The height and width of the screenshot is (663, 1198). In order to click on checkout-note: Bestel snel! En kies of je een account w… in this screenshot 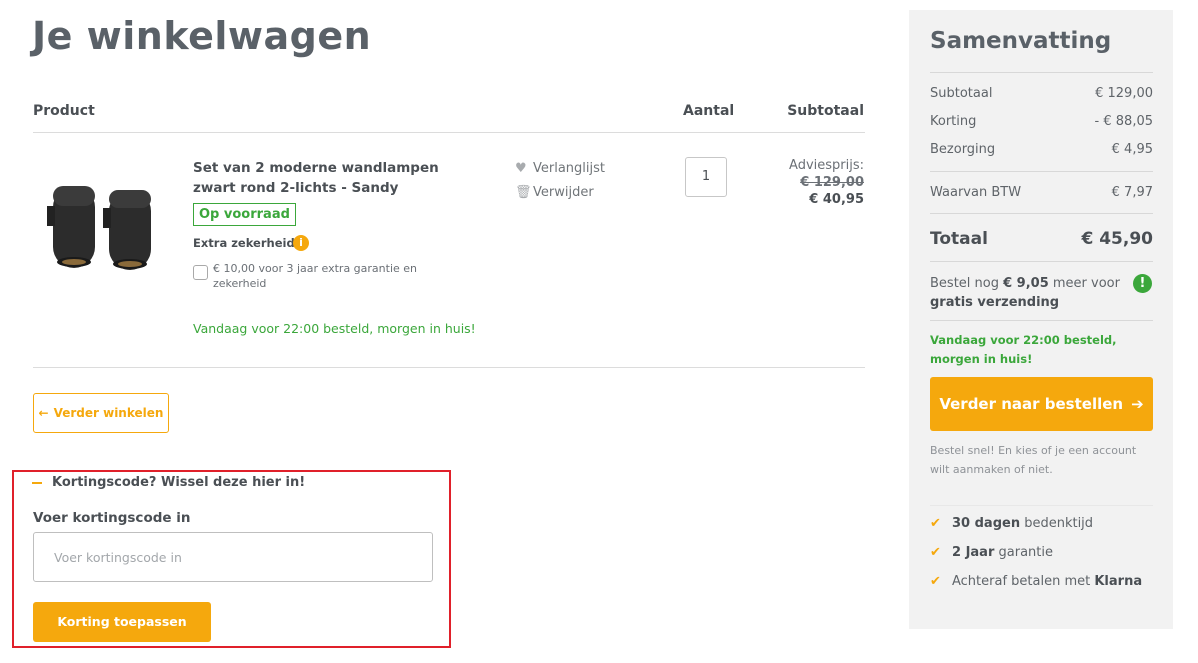, I will do `click(1033, 460)`.